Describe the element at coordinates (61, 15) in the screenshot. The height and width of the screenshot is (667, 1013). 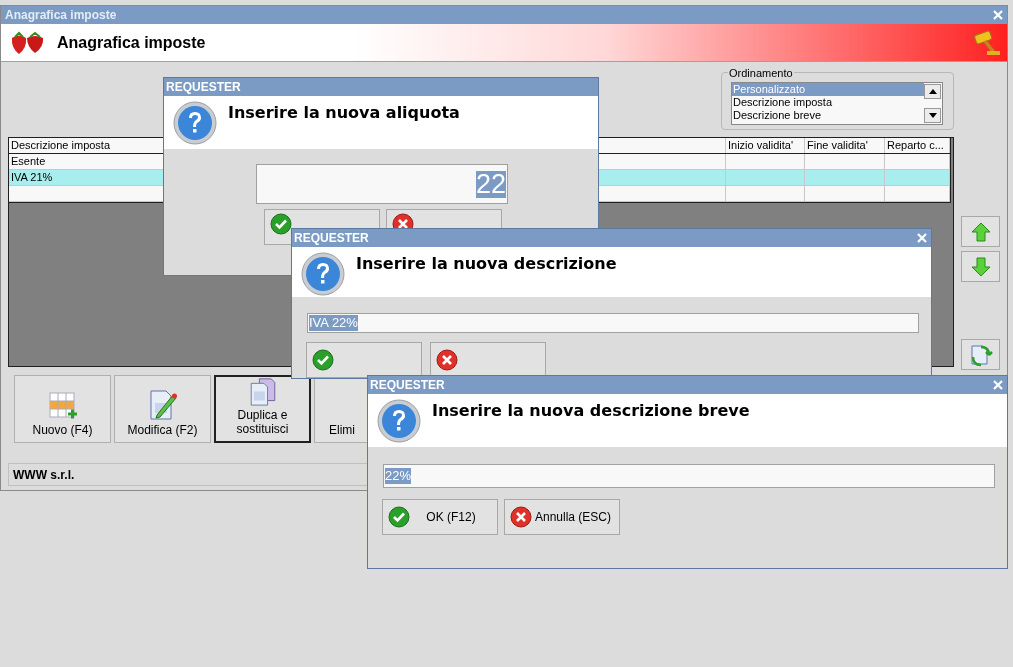
I see `window-title: Anagrafica imposte` at that location.